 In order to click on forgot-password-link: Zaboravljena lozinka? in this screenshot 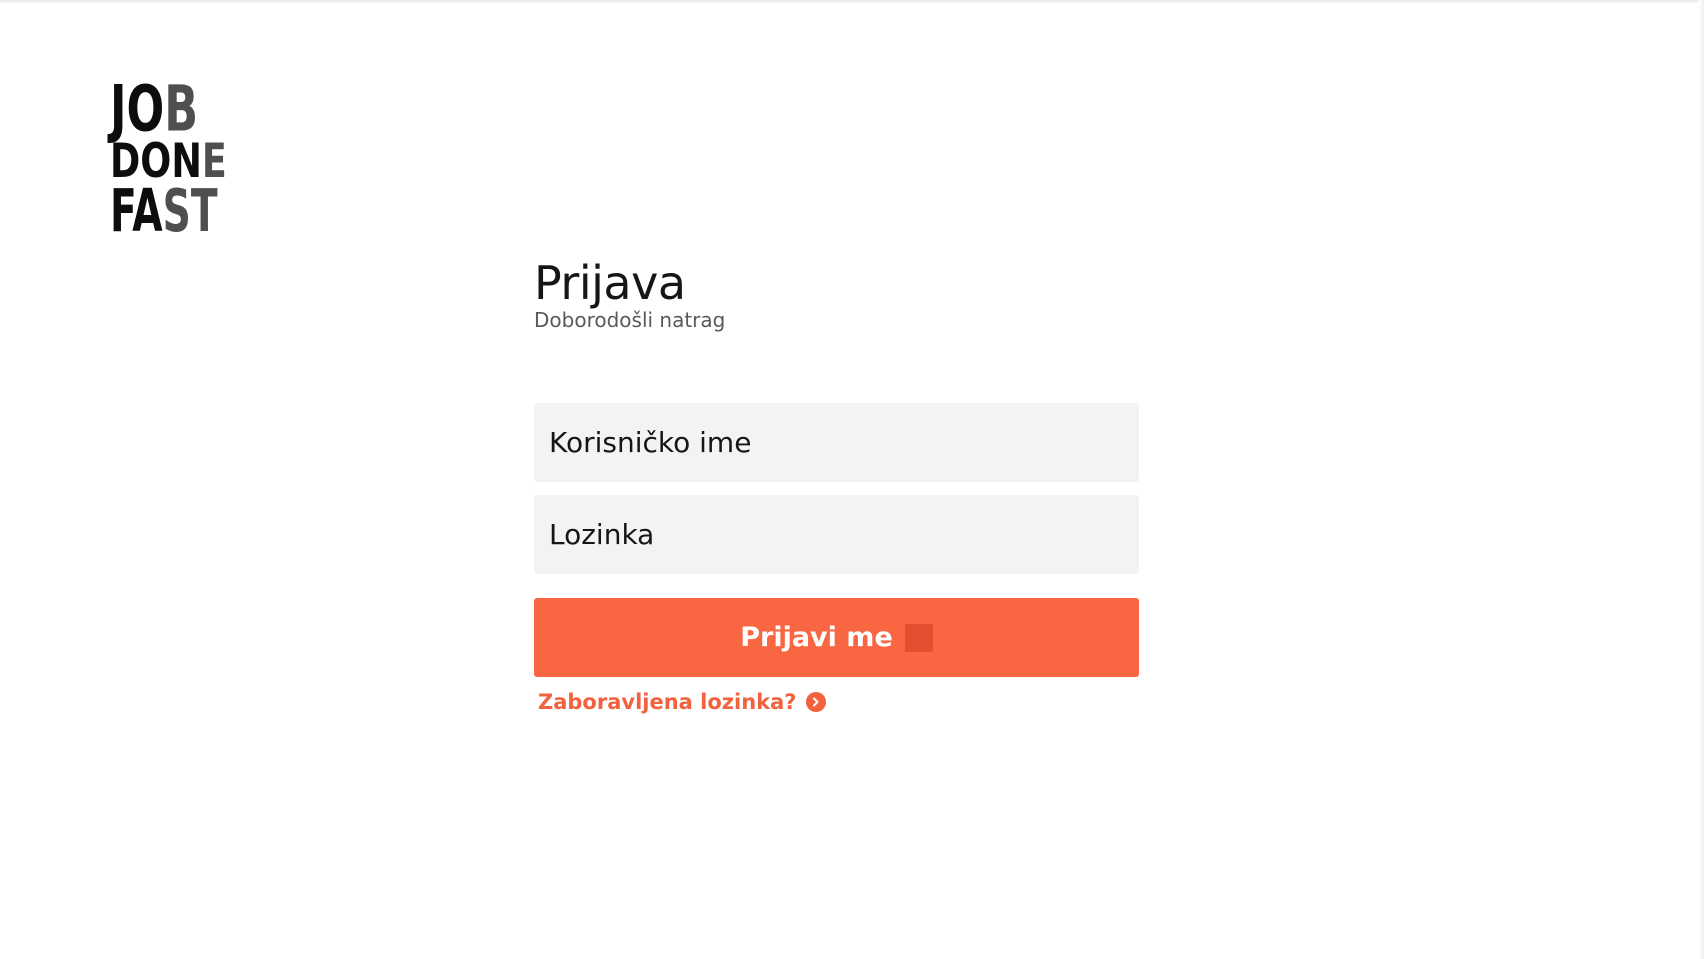, I will do `click(682, 702)`.